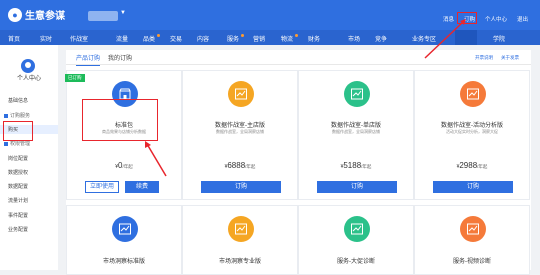  What do you see at coordinates (444, 40) in the screenshot?
I see `arrow-to-order` at bounding box center [444, 40].